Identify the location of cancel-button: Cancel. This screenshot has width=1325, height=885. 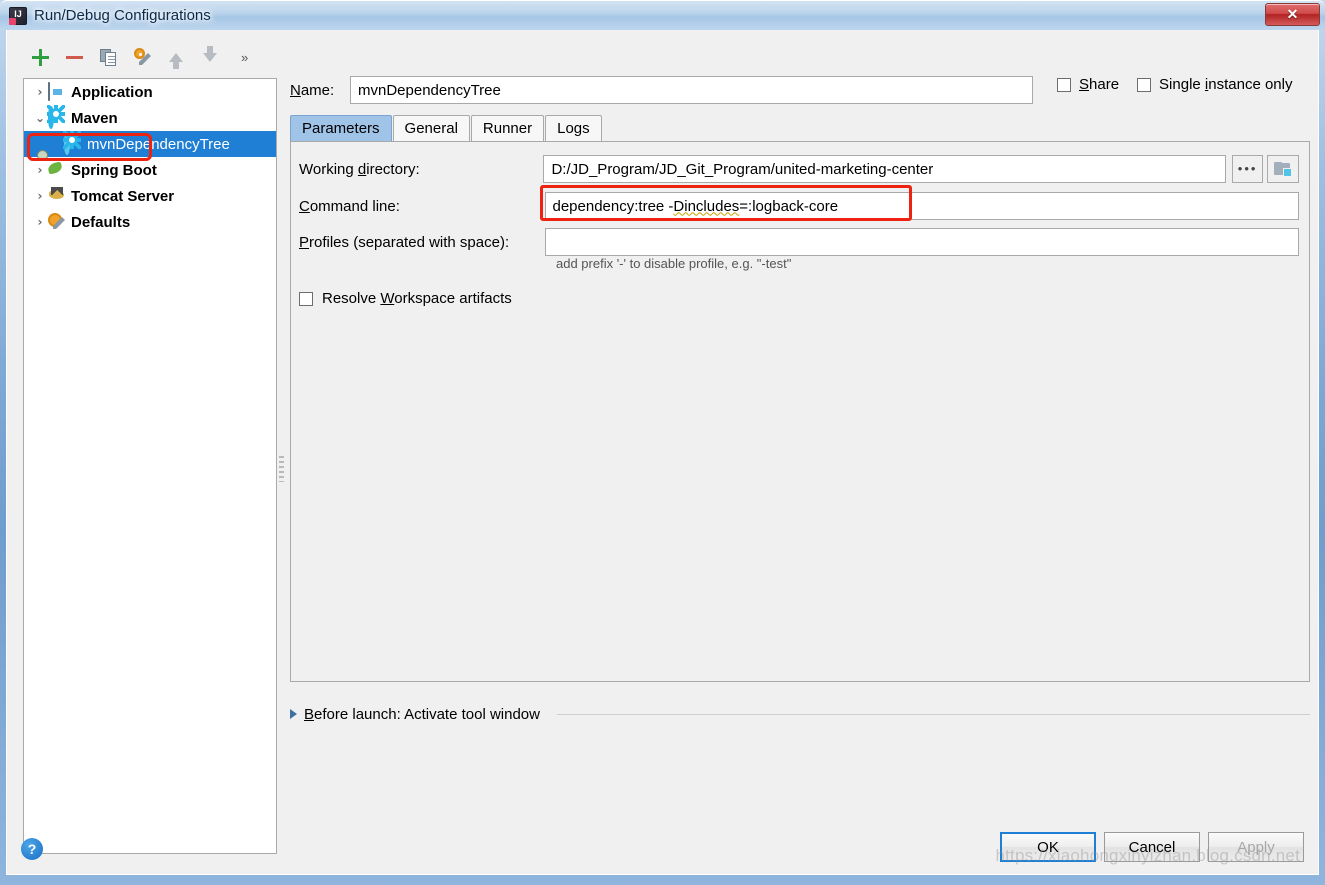
(1152, 847).